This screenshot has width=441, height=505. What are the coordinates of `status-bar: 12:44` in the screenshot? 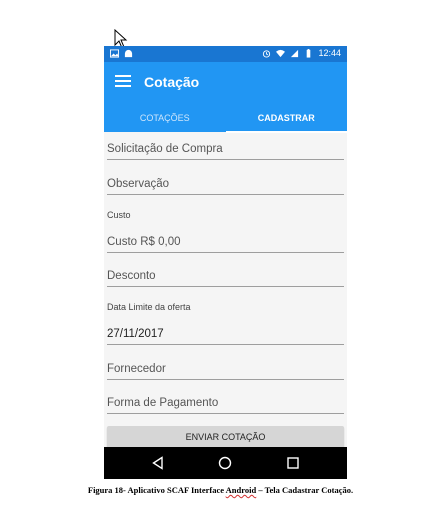 It's located at (225, 54).